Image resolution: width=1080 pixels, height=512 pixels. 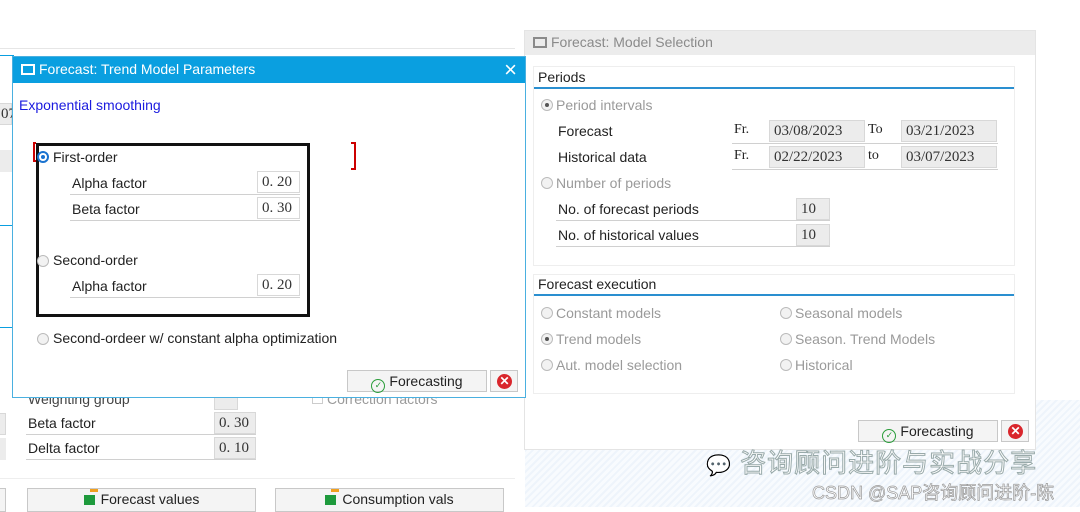 I want to click on forecast-periods-label: No. of forecast periods, so click(x=628, y=209).